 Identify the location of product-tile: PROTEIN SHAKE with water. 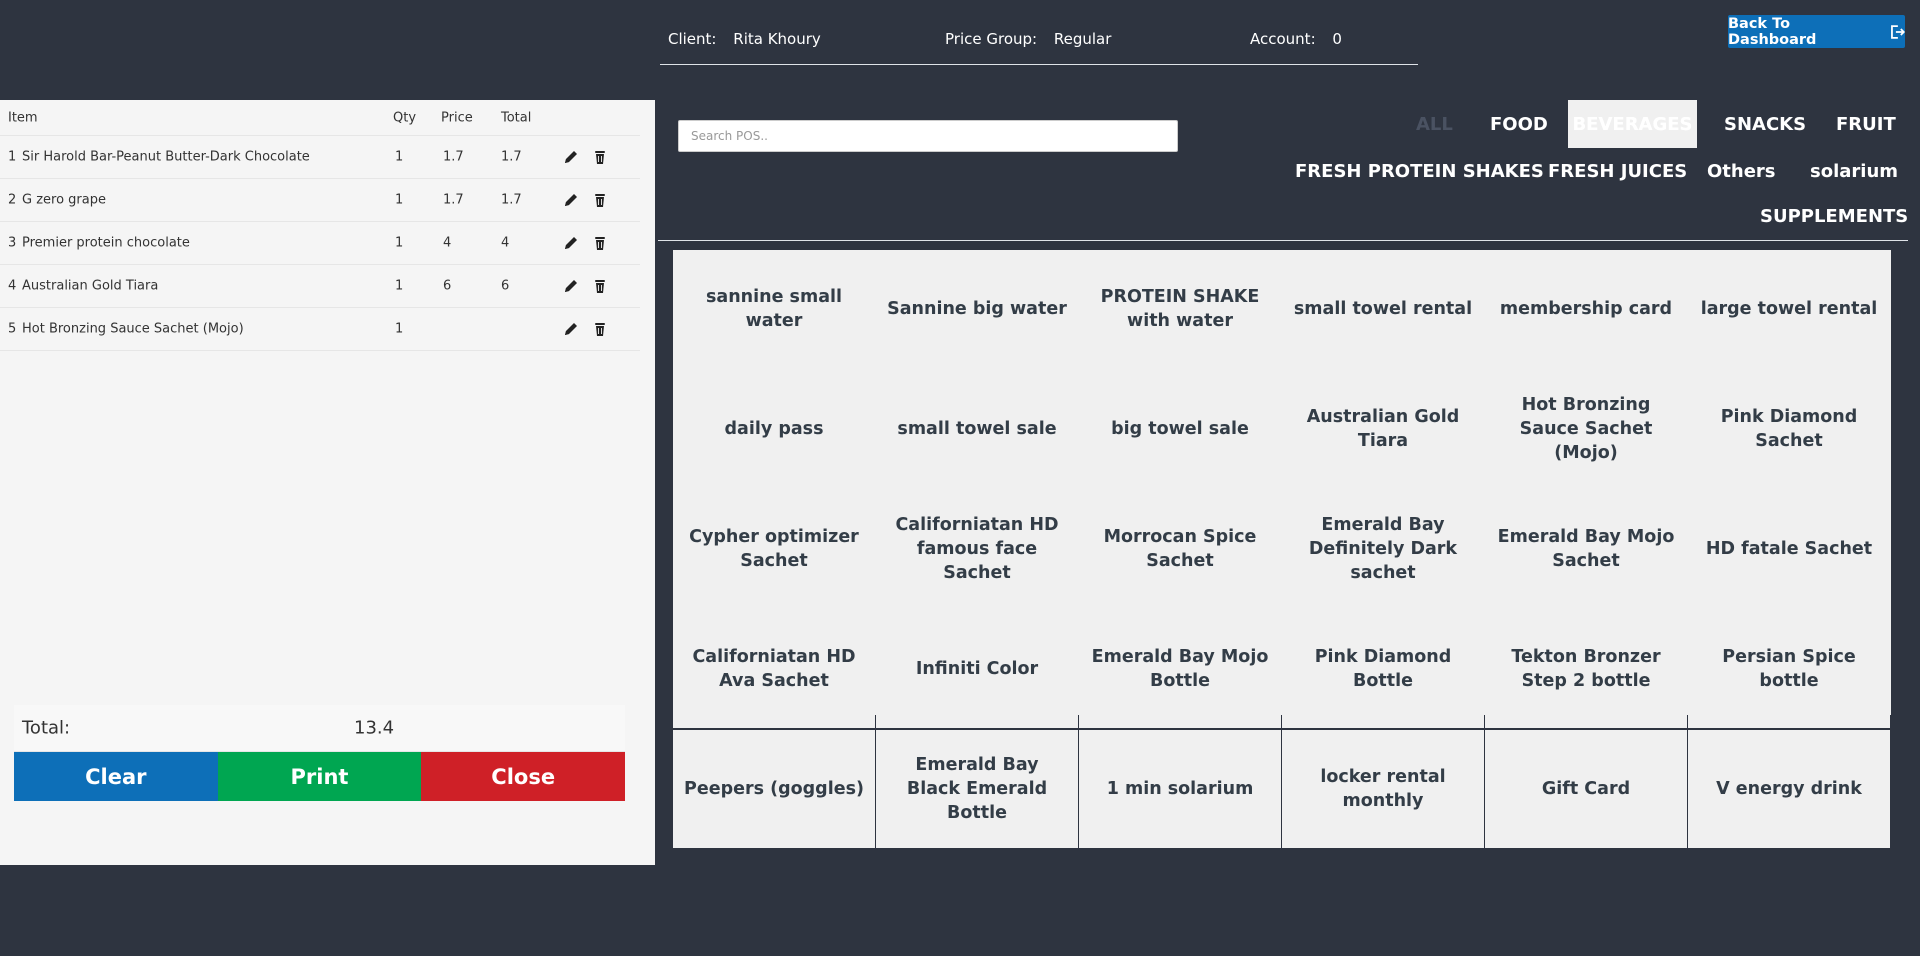
(1180, 309).